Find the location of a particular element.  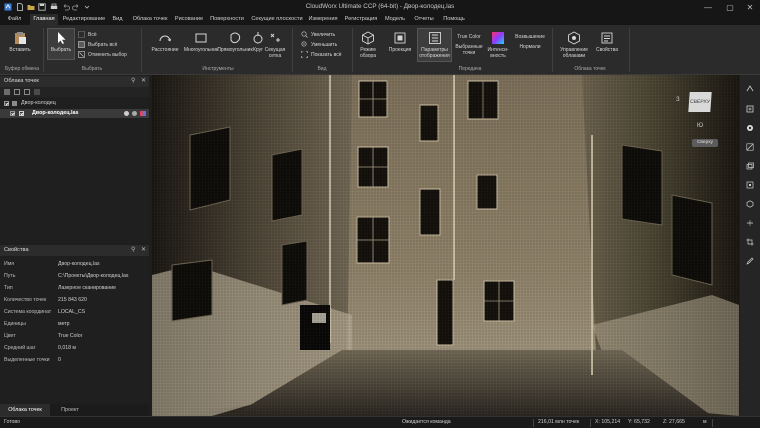

add-cloud-icon is located at coordinates (7, 92).